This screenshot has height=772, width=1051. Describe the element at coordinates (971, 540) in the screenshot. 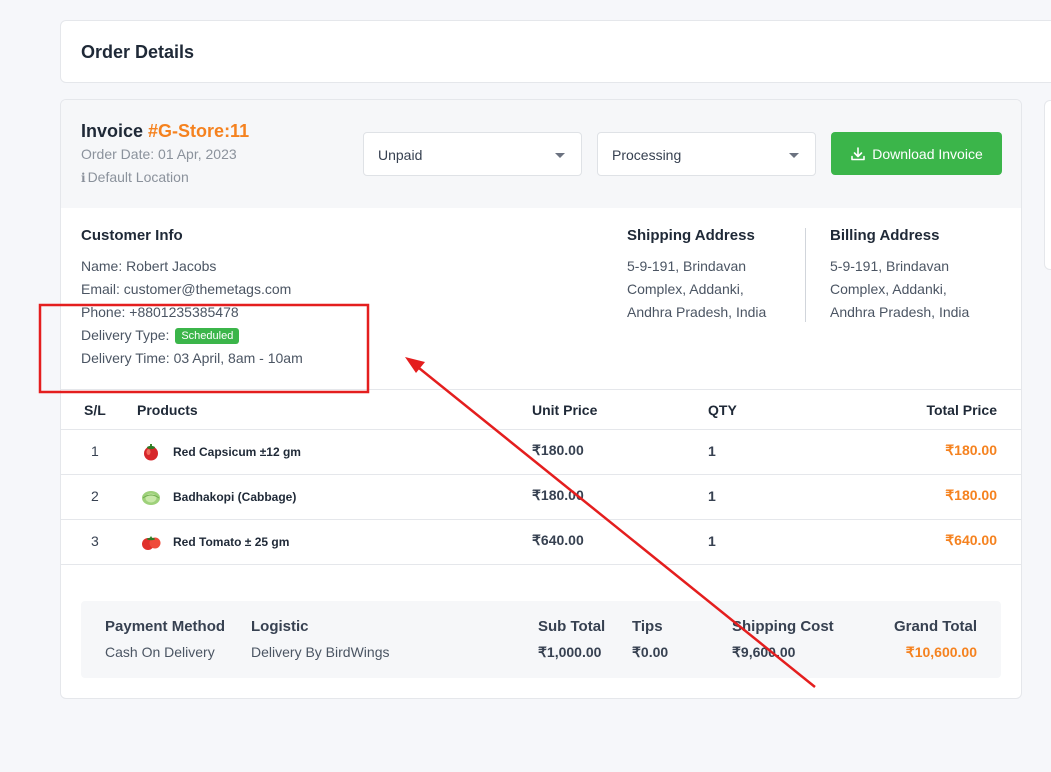

I see `row-total: ₹640.00` at that location.